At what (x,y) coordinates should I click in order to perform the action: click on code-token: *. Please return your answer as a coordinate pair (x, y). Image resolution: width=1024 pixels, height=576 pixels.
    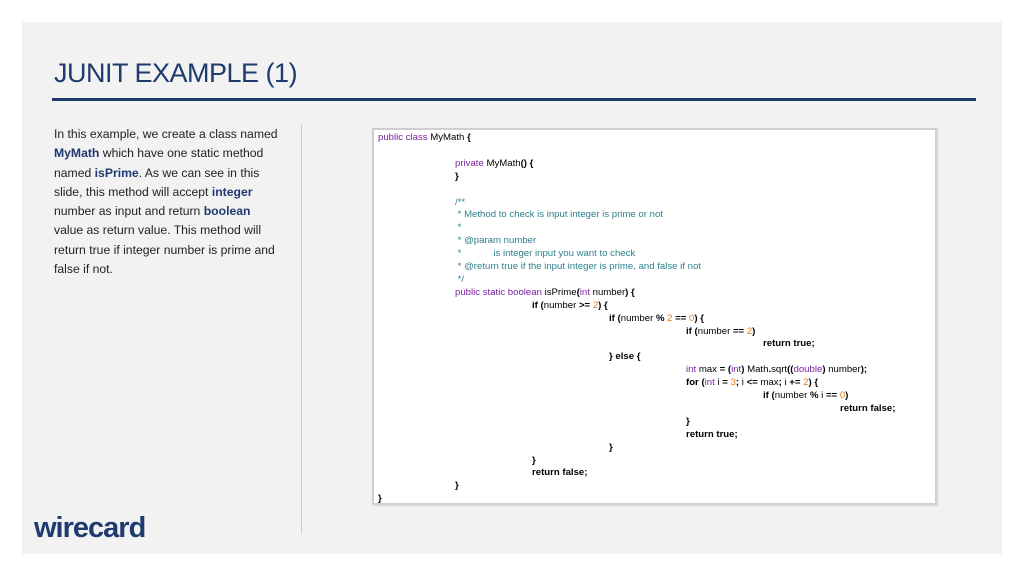
    Looking at the image, I should click on (458, 228).